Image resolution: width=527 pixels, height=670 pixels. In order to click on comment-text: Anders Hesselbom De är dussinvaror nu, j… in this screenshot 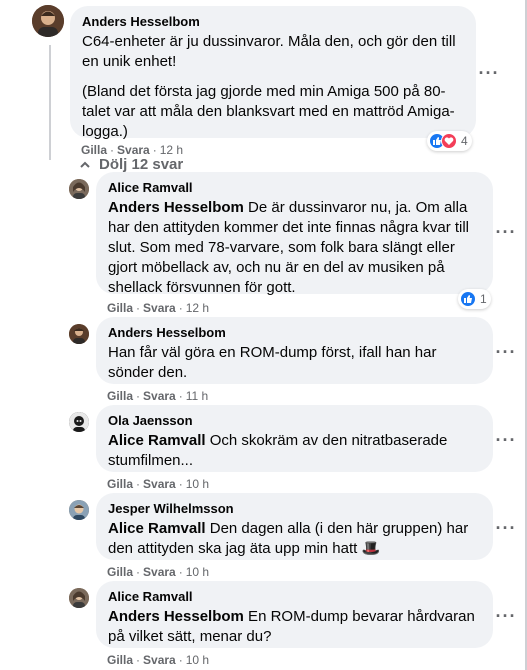, I will do `click(294, 248)`.